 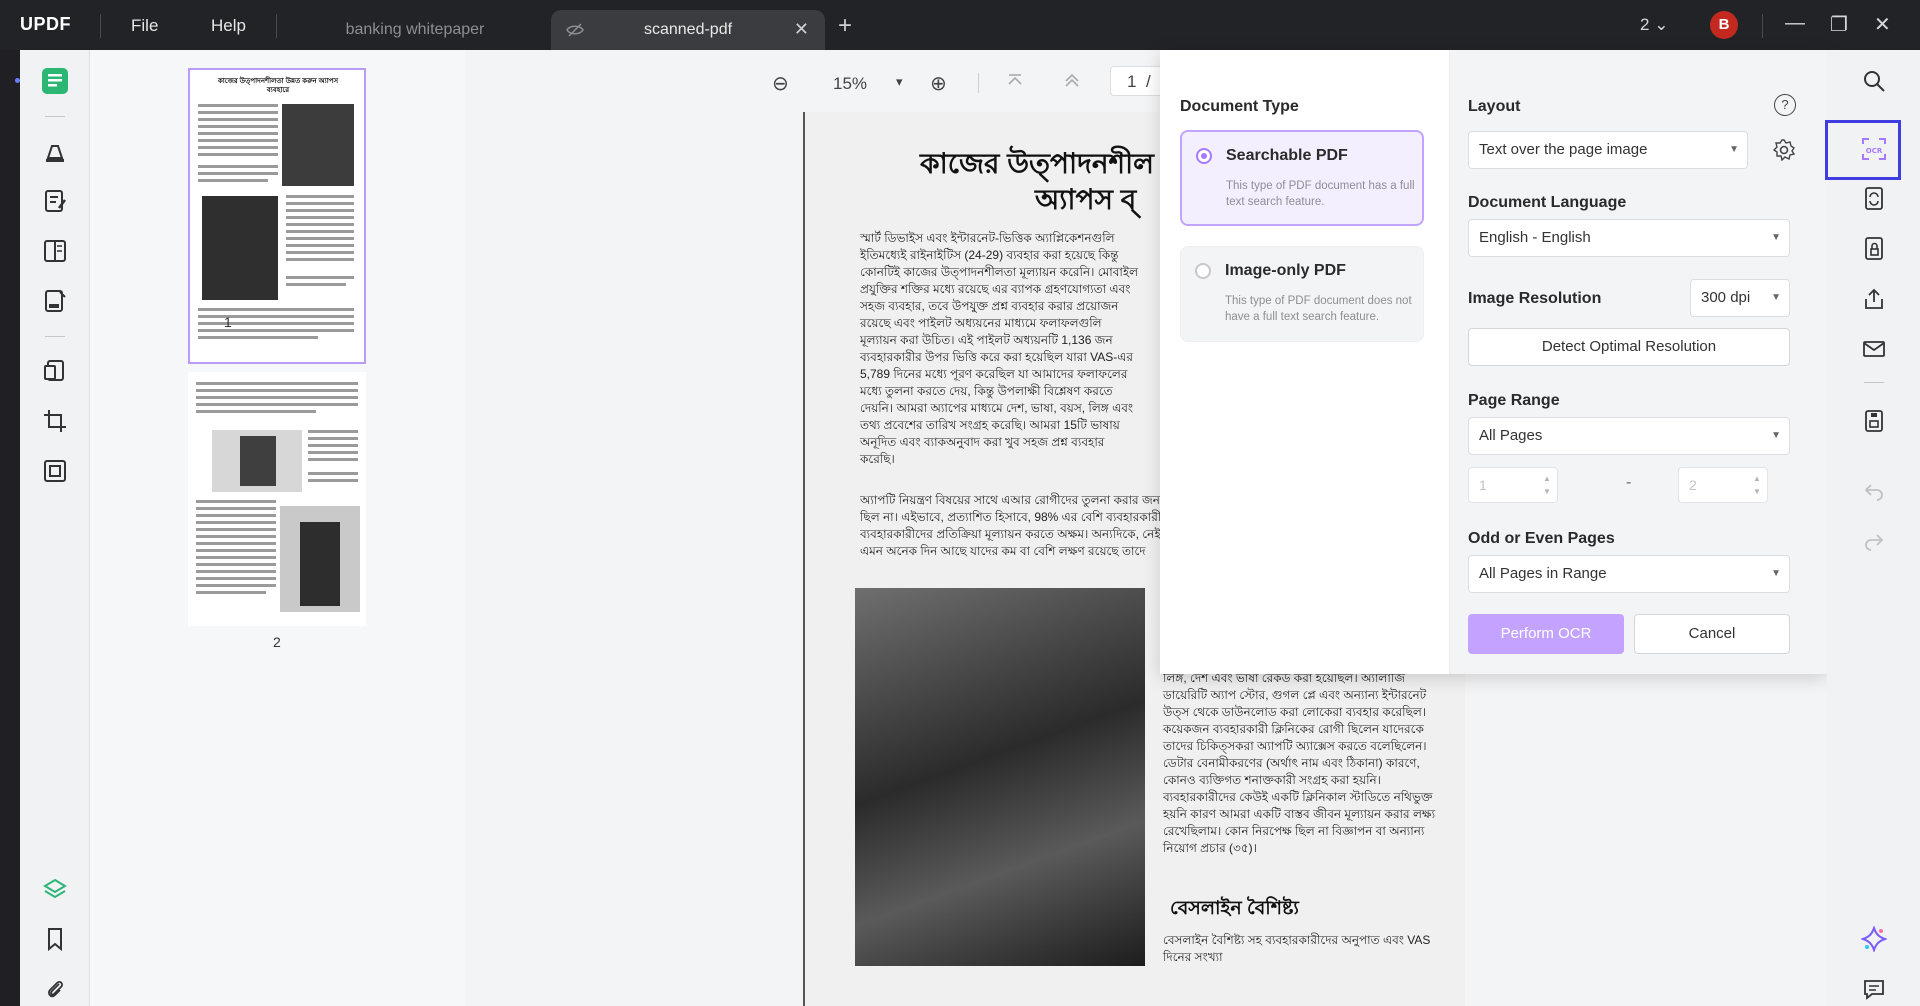 I want to click on resolution-select: 300 dpi ▼, so click(x=1740, y=298).